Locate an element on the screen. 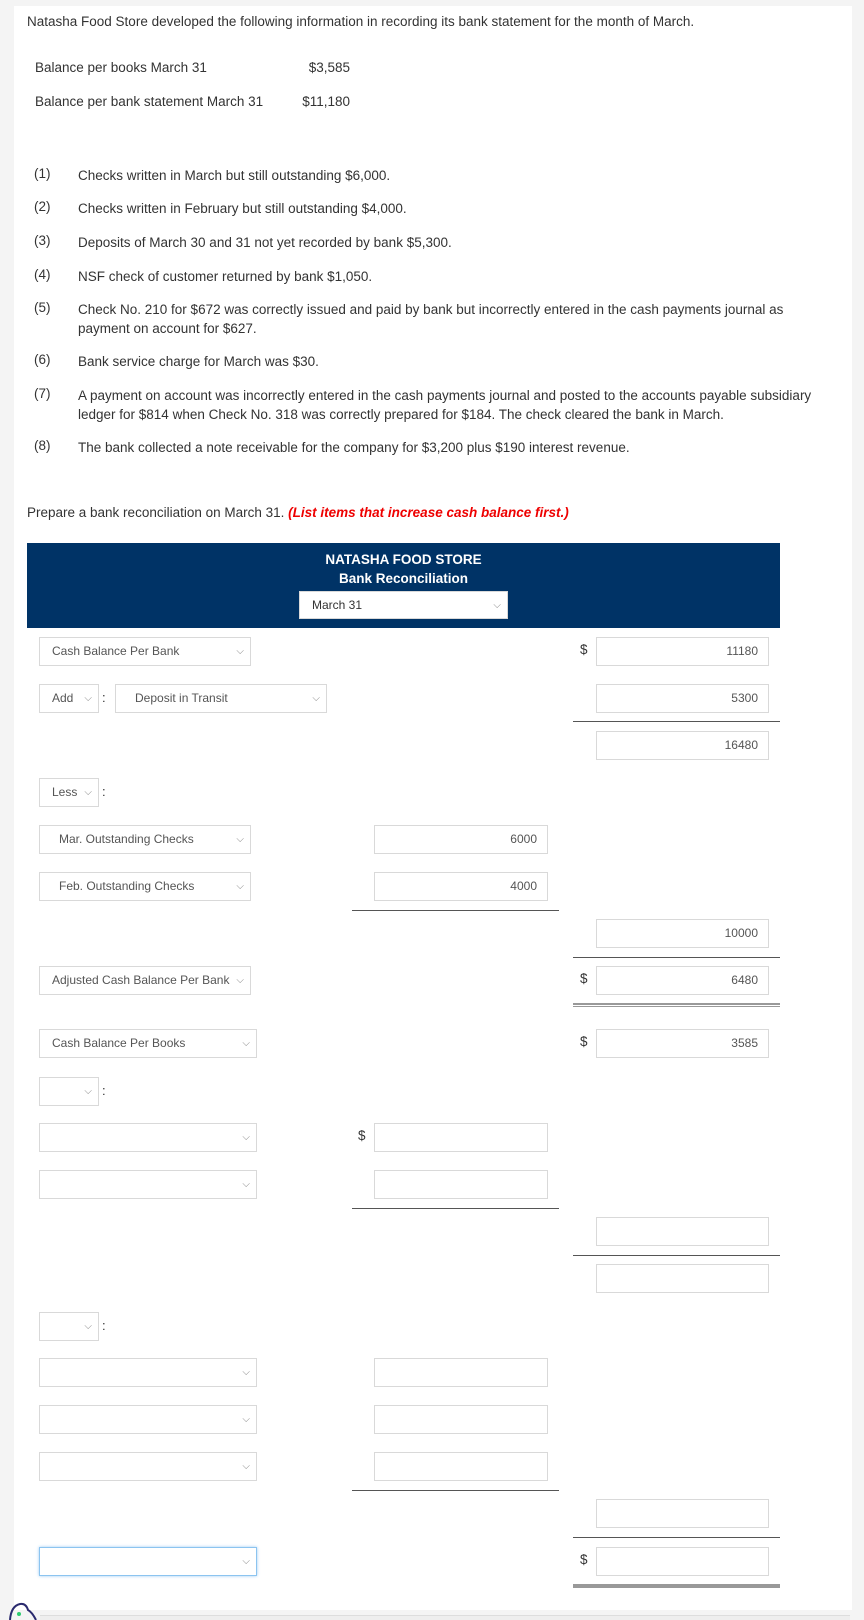  select-value: Cash Balance Per Books is located at coordinates (119, 1043).